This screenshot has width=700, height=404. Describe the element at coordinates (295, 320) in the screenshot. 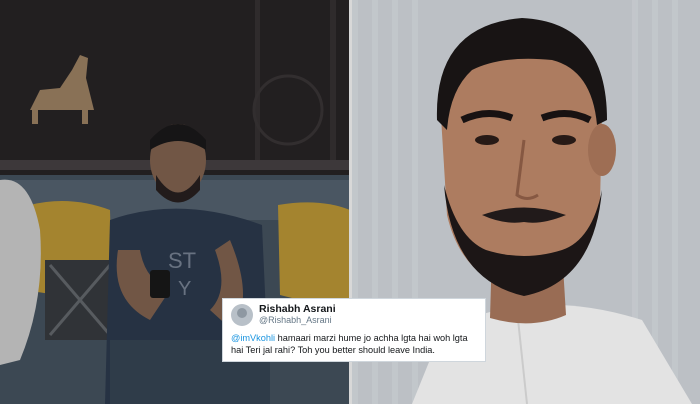

I see `author-handle: @Rishabh_Asrani` at that location.